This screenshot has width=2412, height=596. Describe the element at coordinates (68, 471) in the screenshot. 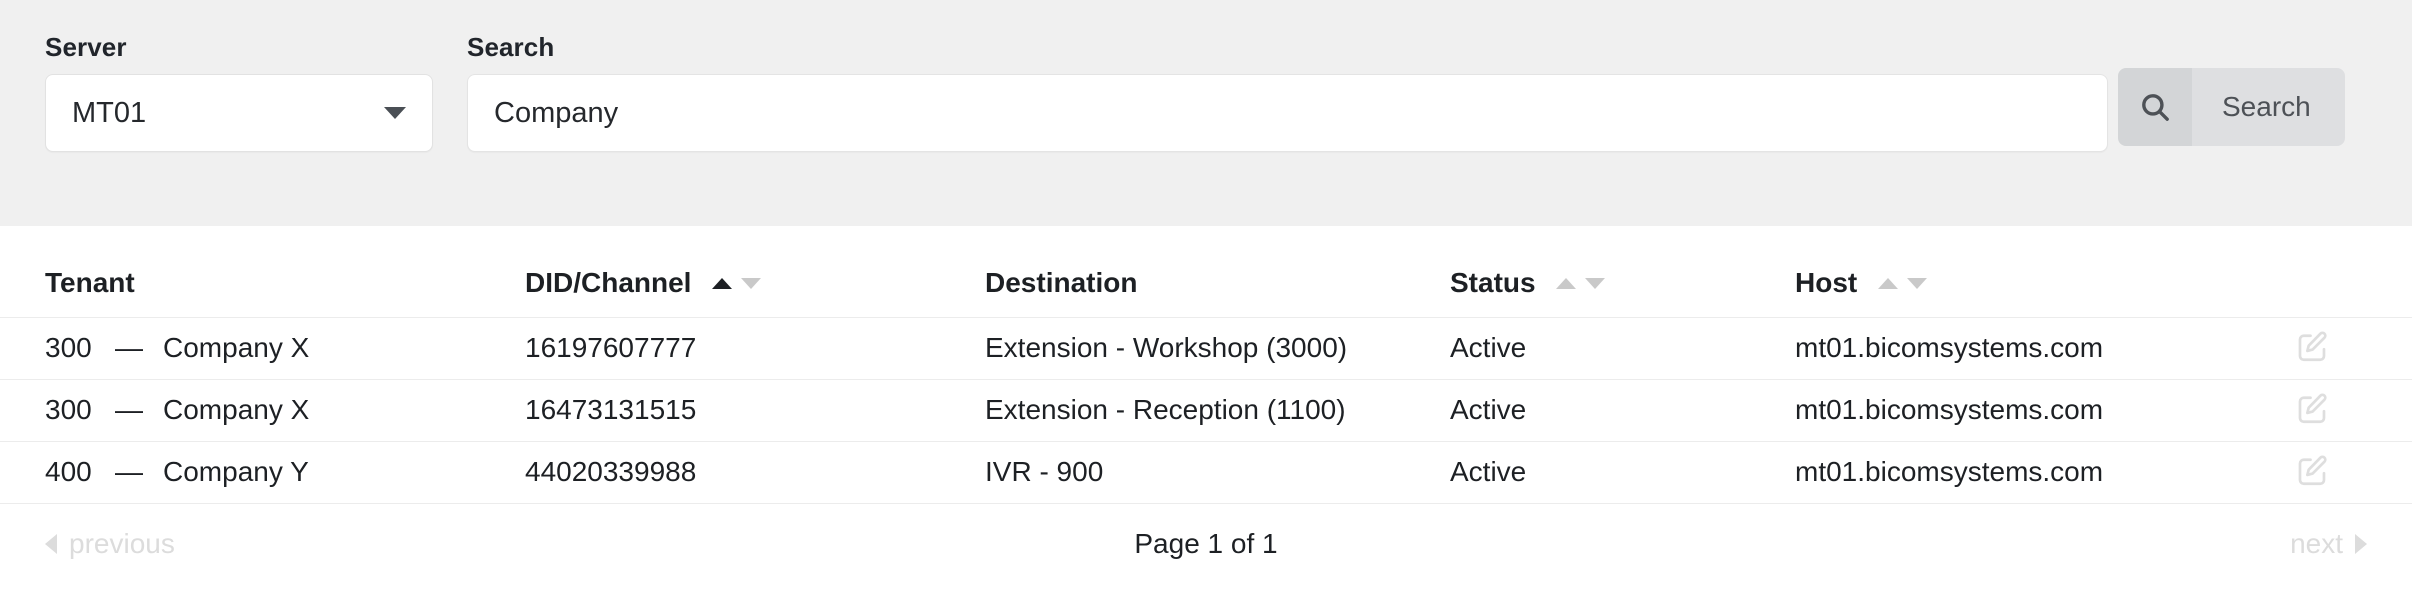

I see `tenant-id: 400` at that location.